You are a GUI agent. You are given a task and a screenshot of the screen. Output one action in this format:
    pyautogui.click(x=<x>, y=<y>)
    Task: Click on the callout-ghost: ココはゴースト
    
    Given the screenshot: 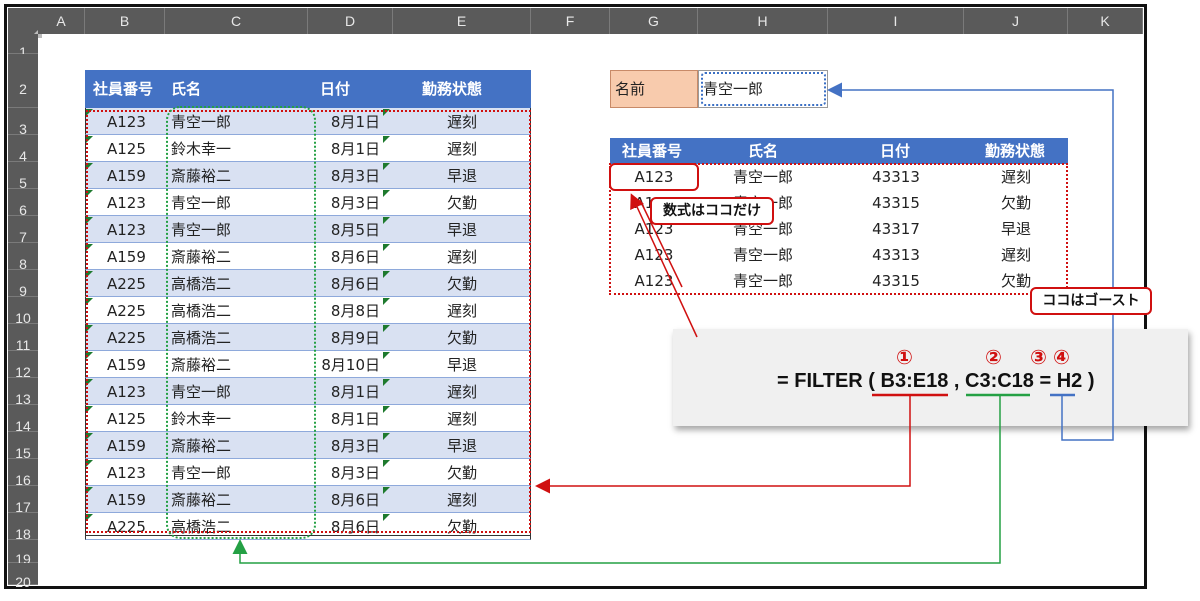 What is the action you would take?
    pyautogui.click(x=1091, y=301)
    